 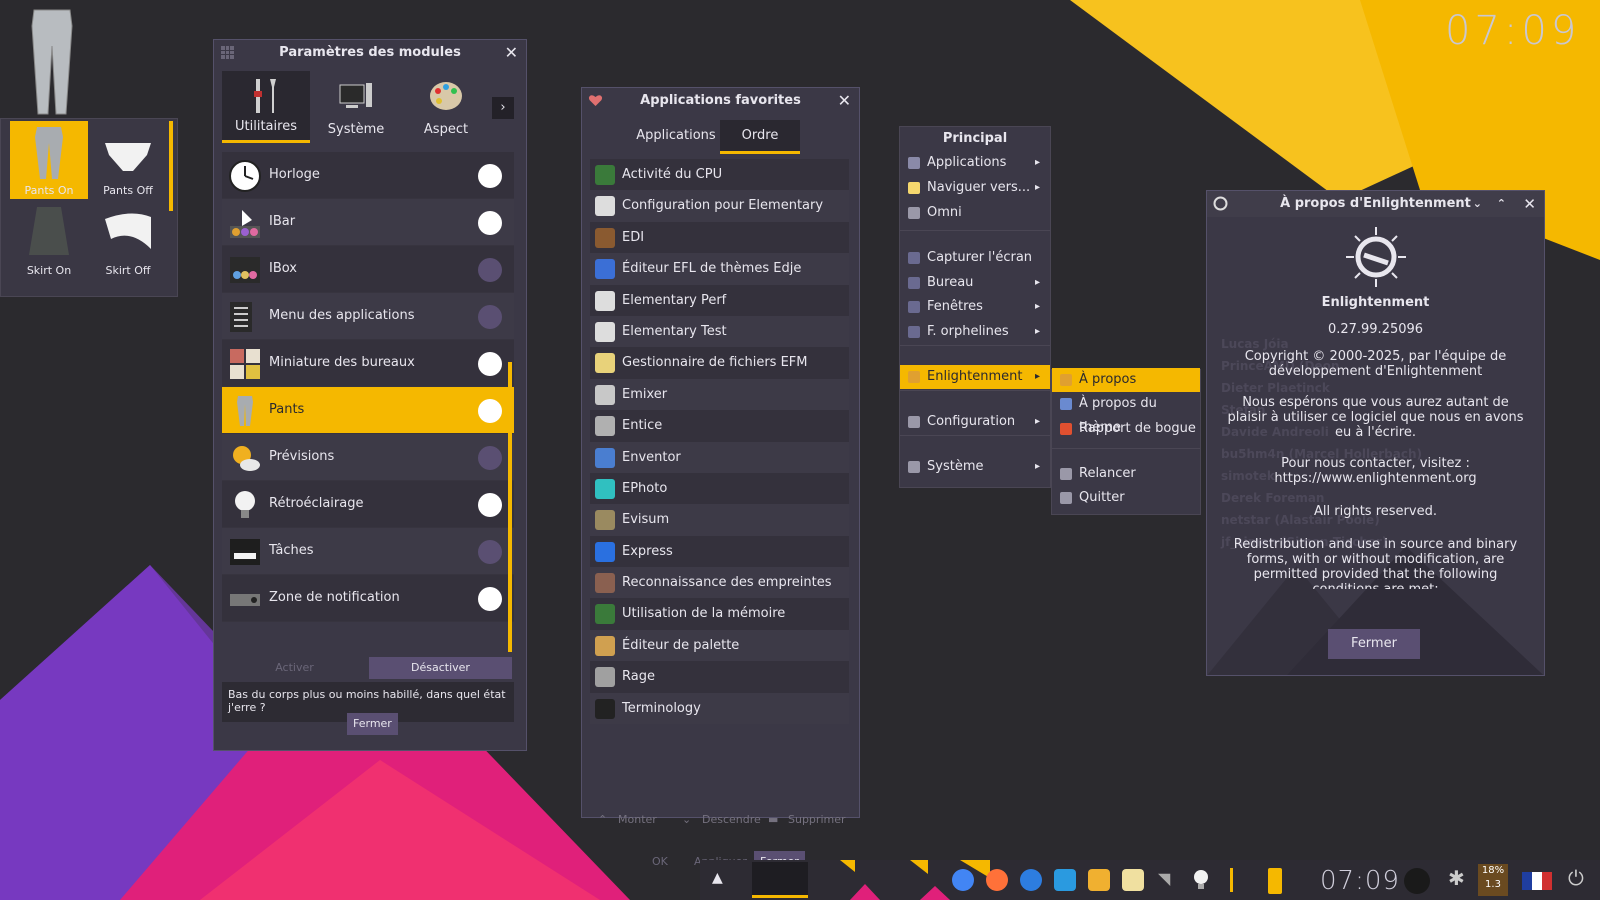 What do you see at coordinates (368, 175) in the screenshot?
I see `module-row-horloge: Horloge` at bounding box center [368, 175].